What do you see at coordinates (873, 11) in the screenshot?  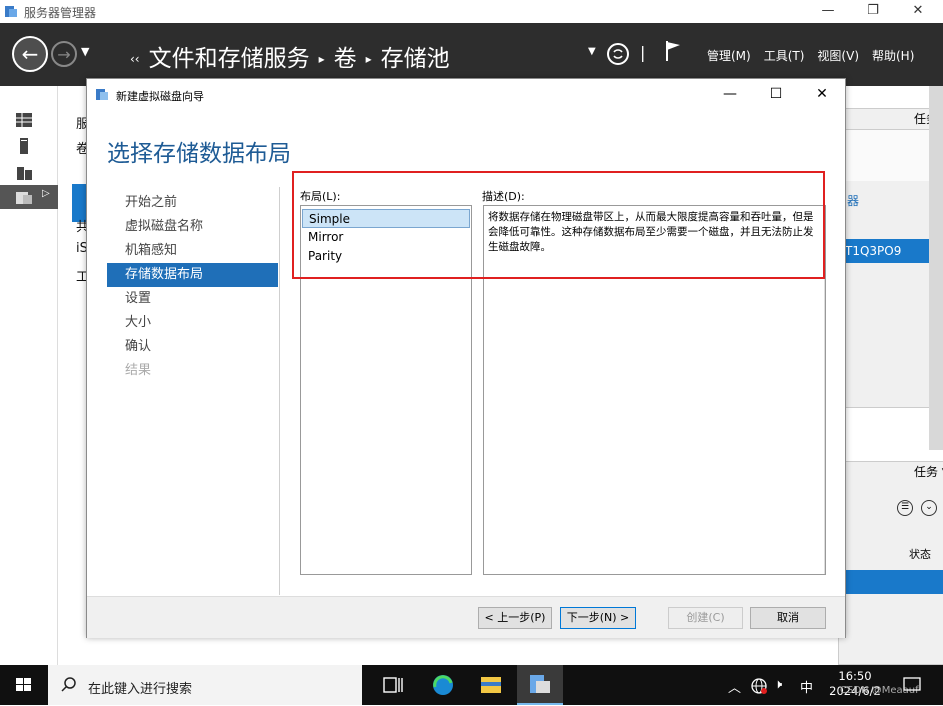 I see `maximize-button: ❐` at bounding box center [873, 11].